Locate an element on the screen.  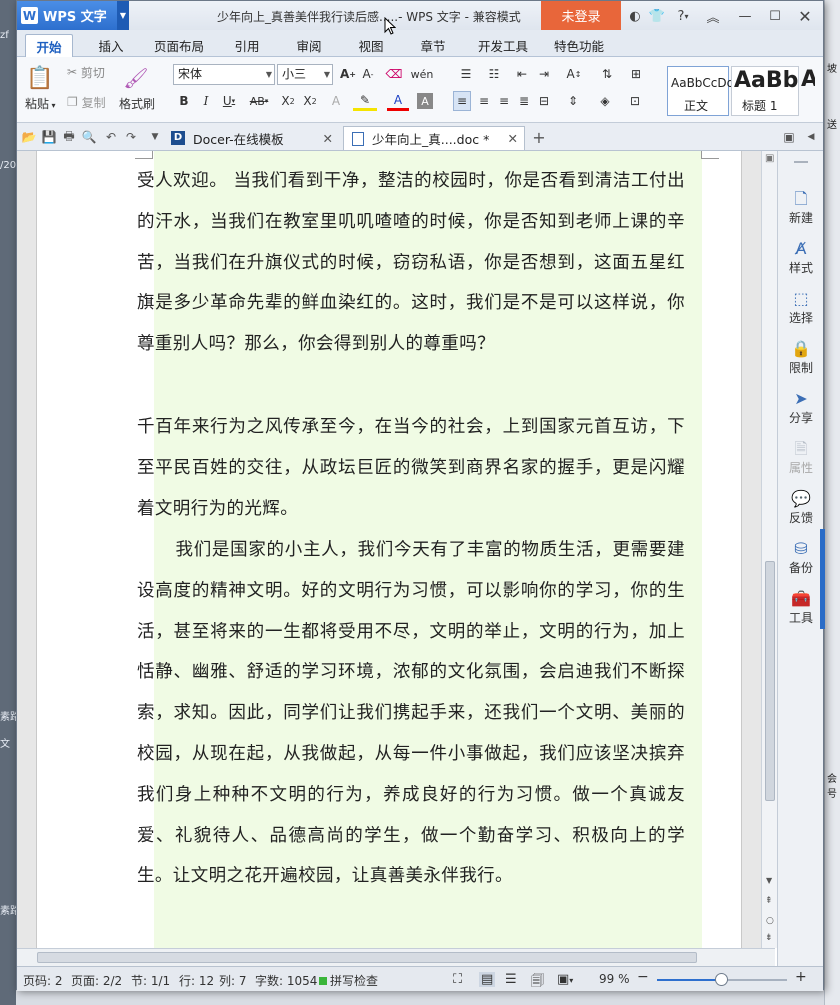
distribute-icon: ⊟ is located at coordinates (544, 101).